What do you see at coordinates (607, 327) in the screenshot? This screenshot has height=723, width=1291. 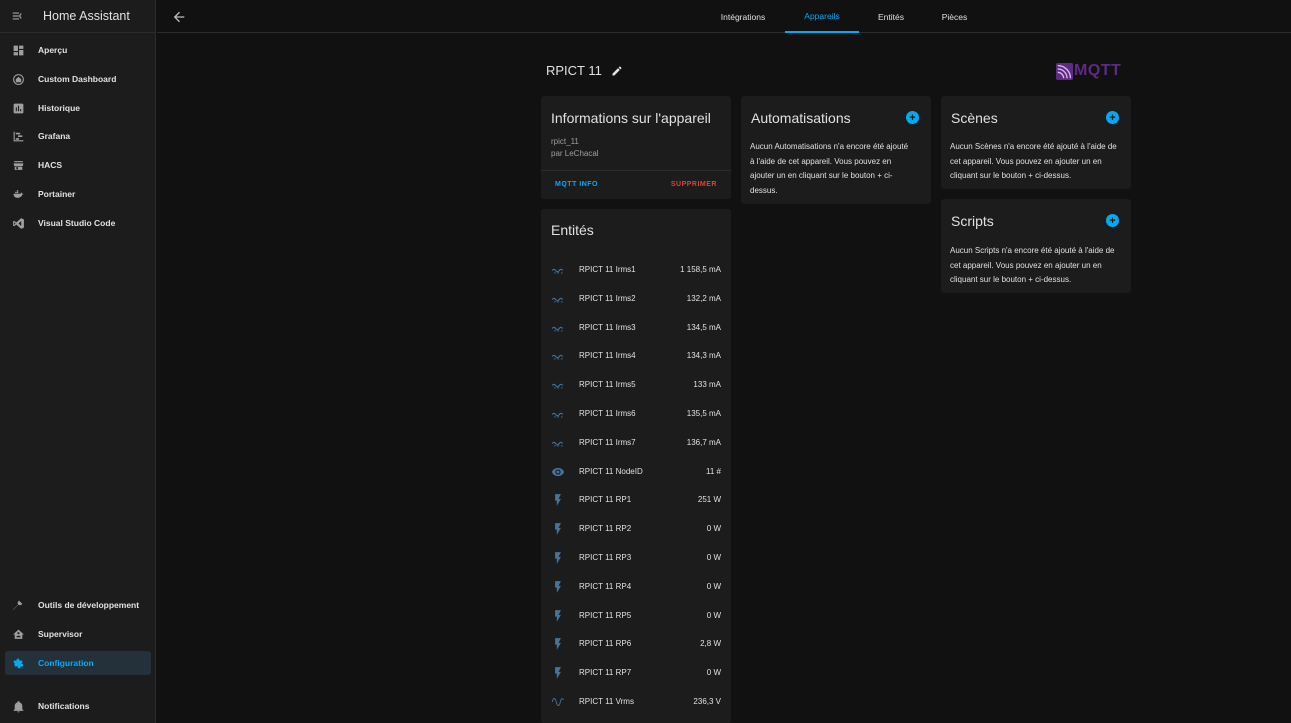 I see `entity-name: RPICT 11 Irms3` at bounding box center [607, 327].